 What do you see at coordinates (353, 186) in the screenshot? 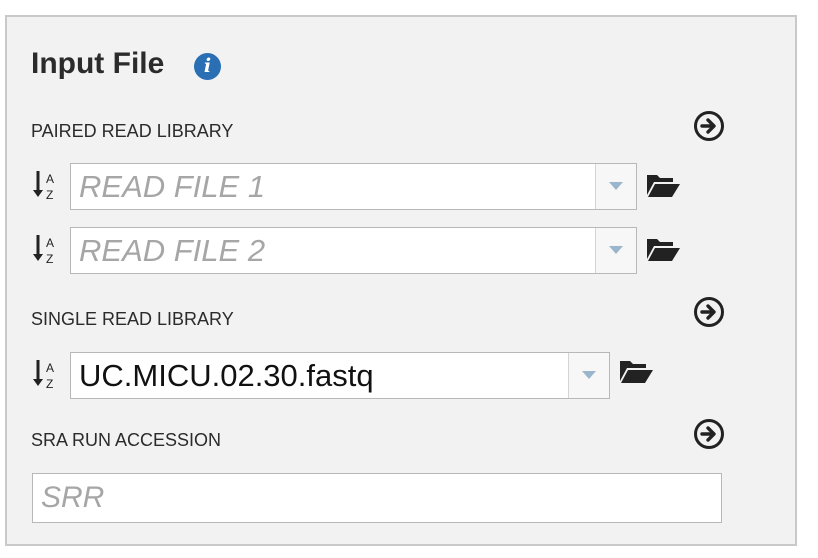
I see `read-file-1-dropdown: READ FILE 1` at bounding box center [353, 186].